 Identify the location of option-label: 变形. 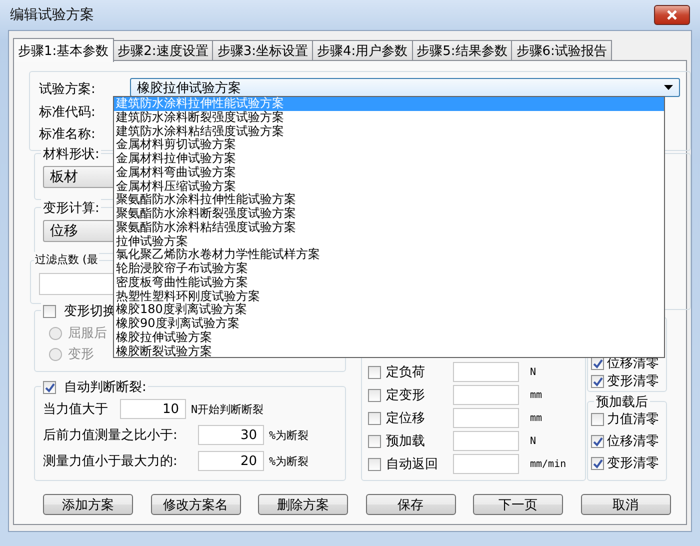
(81, 354).